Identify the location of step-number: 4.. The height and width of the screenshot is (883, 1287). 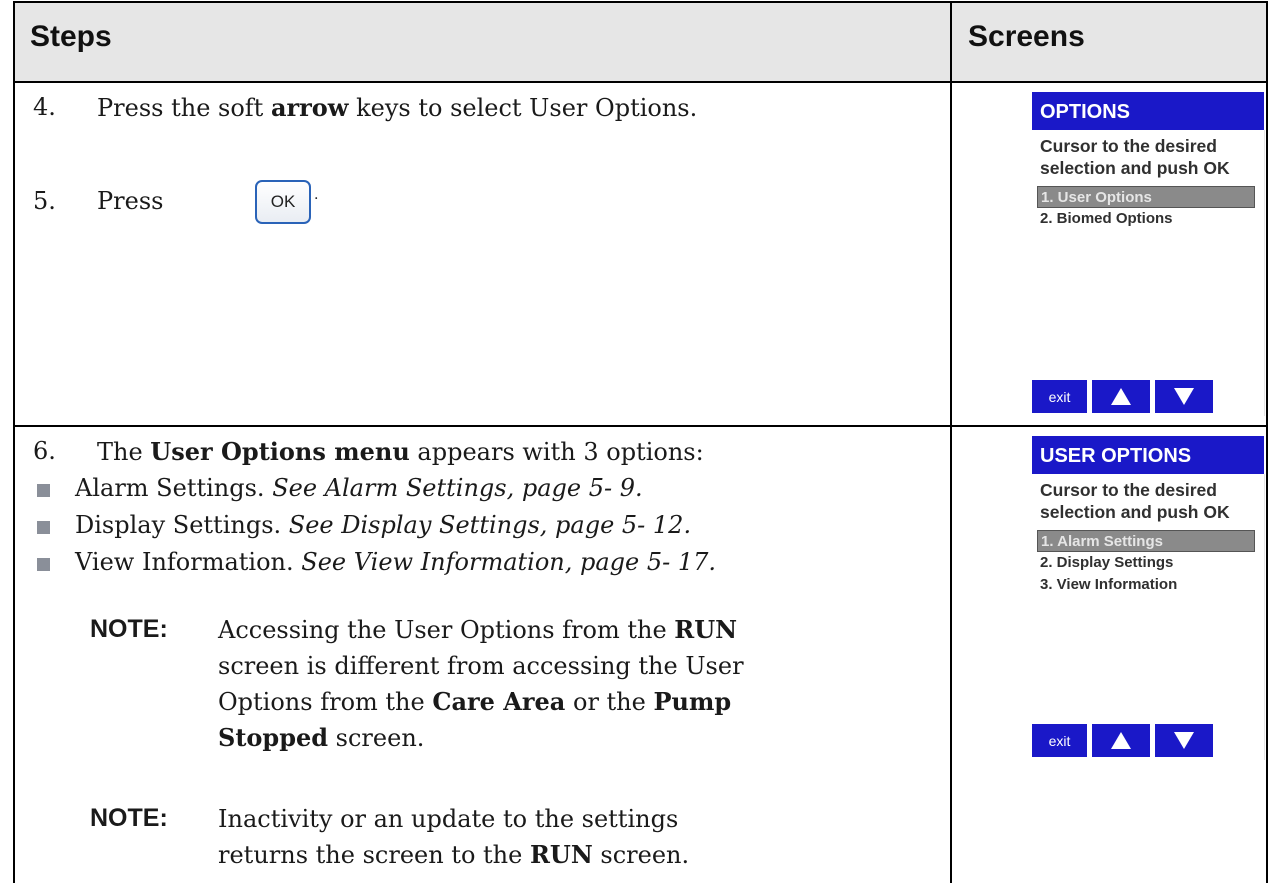
(44, 107).